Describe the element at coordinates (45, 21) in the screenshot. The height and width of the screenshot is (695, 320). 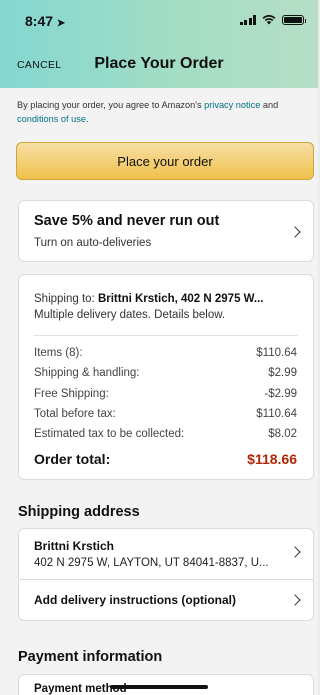
I see `status-time: 8:47 ➤` at that location.